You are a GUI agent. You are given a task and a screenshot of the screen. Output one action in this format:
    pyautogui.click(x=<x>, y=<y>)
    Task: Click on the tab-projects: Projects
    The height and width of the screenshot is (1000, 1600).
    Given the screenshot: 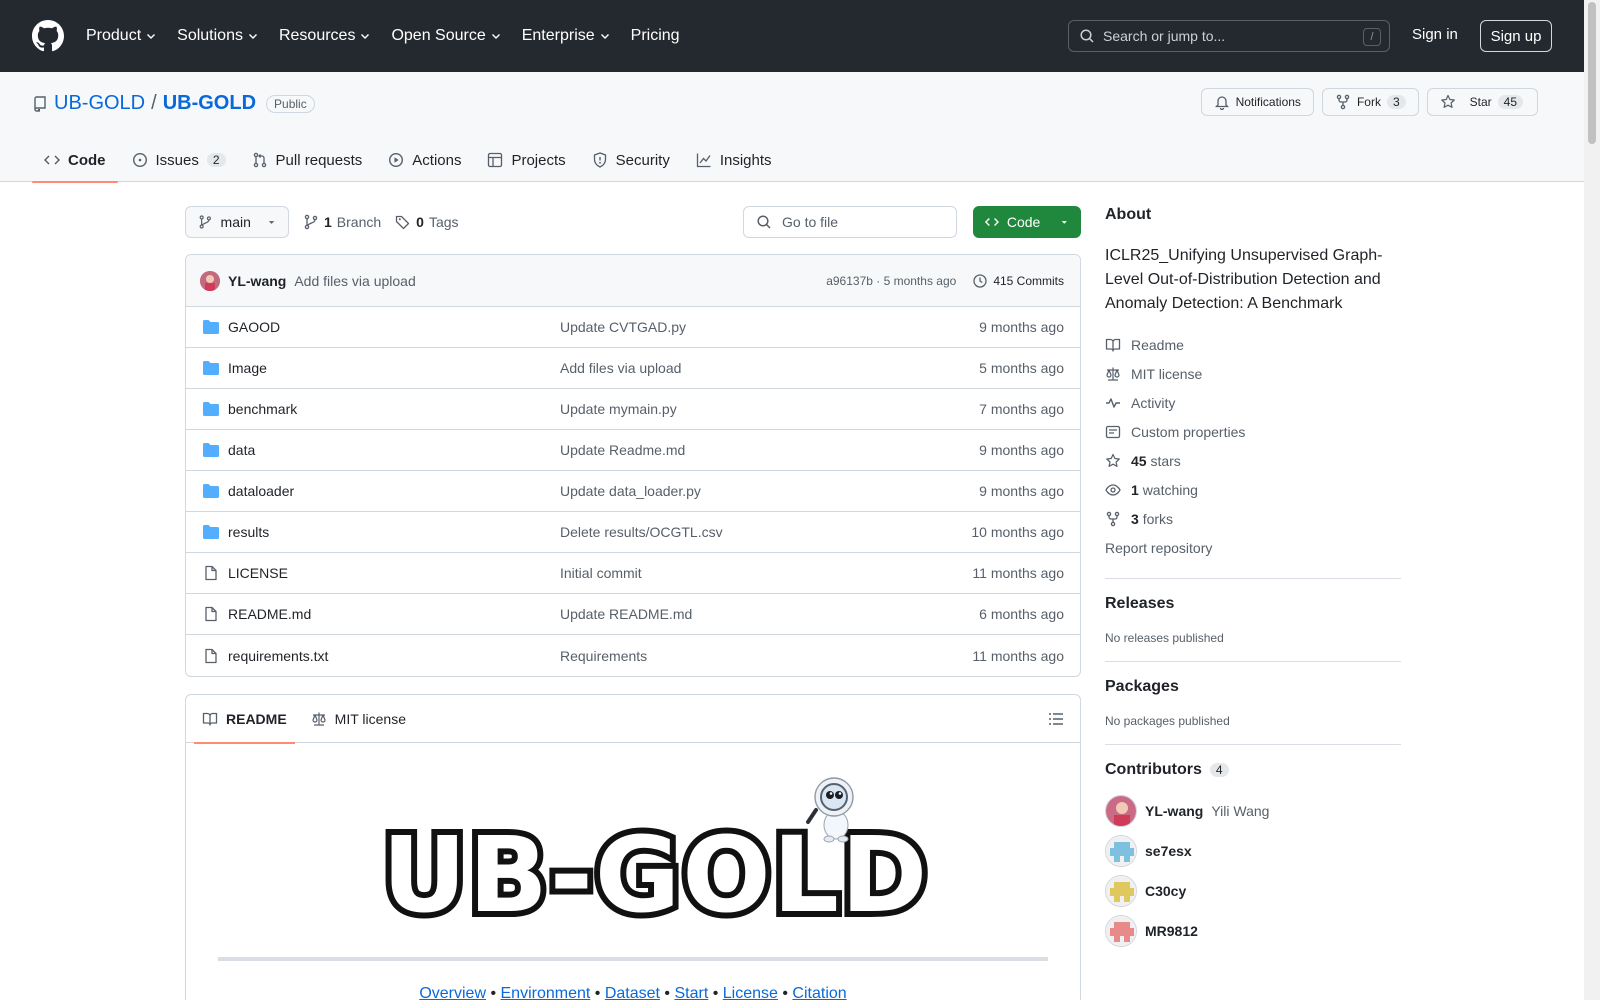 What is the action you would take?
    pyautogui.click(x=526, y=160)
    